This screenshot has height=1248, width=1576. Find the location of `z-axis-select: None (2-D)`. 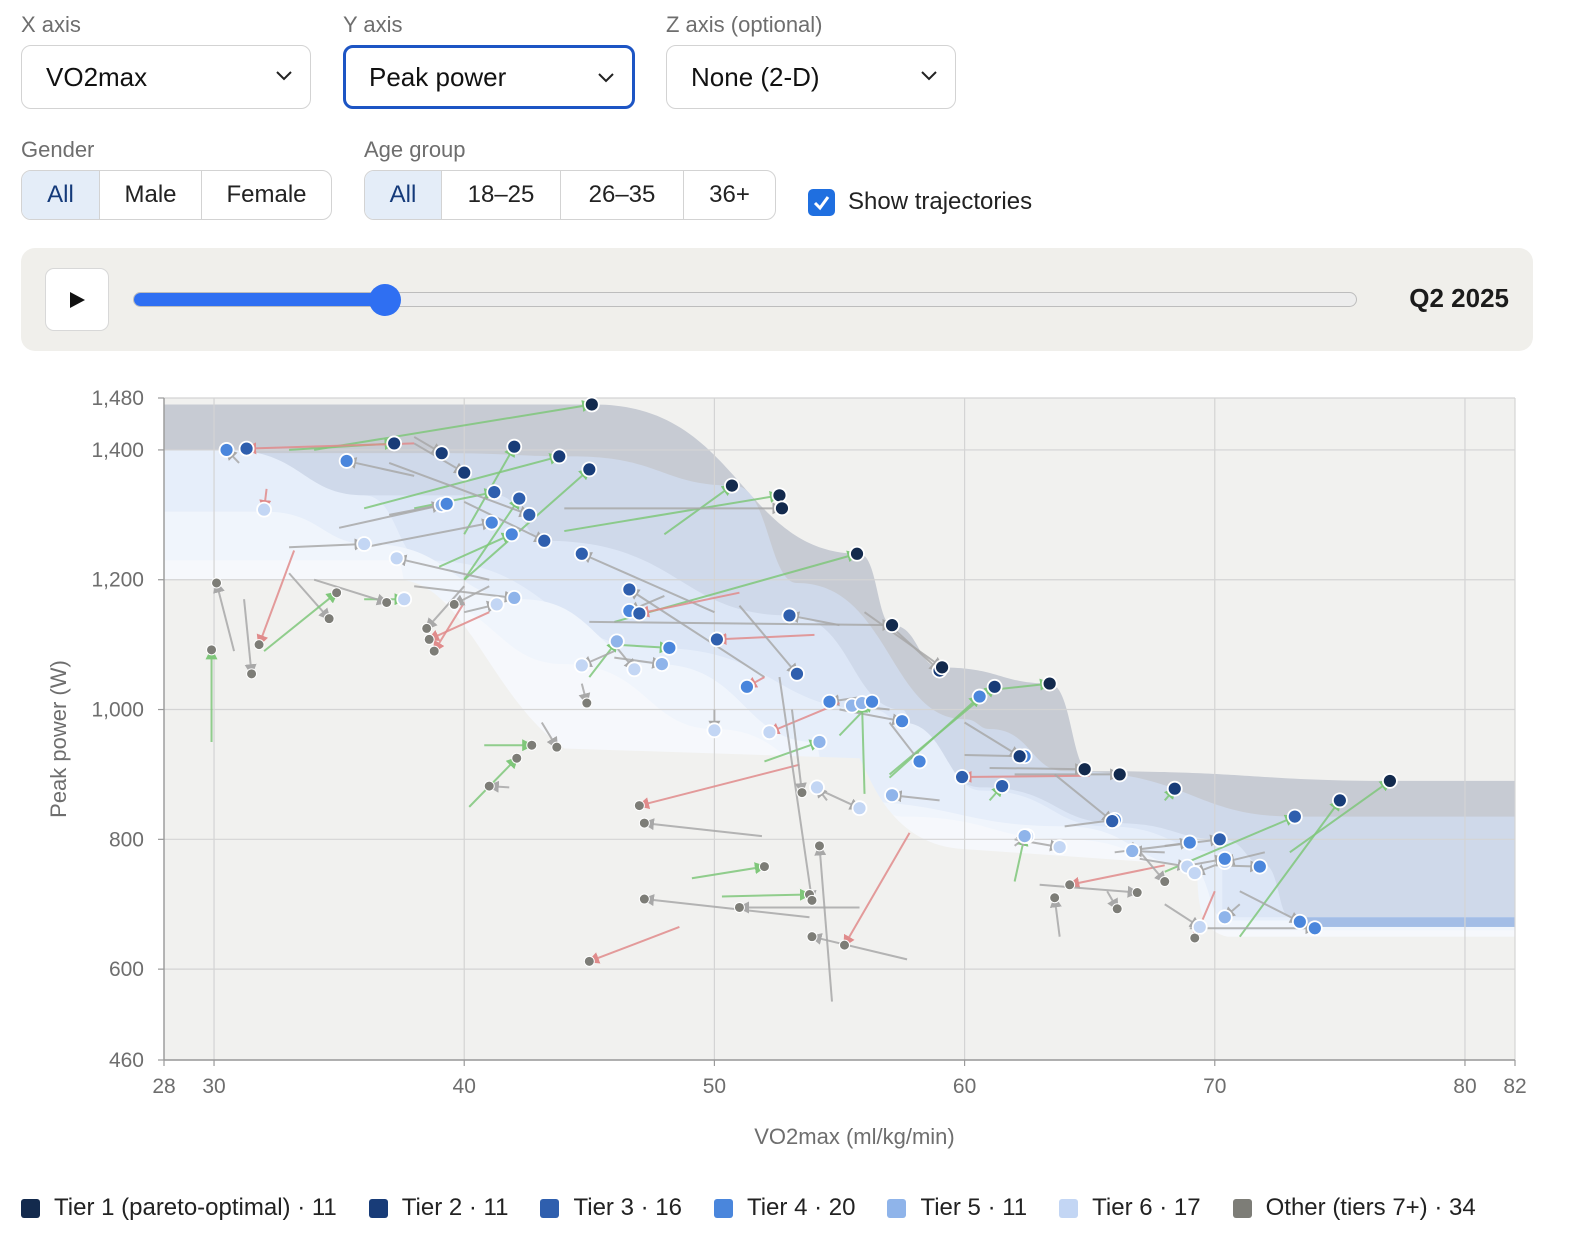

z-axis-select: None (2-D) is located at coordinates (811, 77).